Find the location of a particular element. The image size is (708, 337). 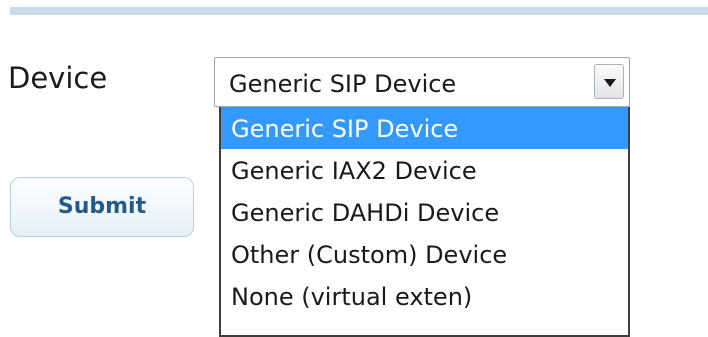

dropdown-option-other-custom: Other (Custom) Device is located at coordinates (424, 254).